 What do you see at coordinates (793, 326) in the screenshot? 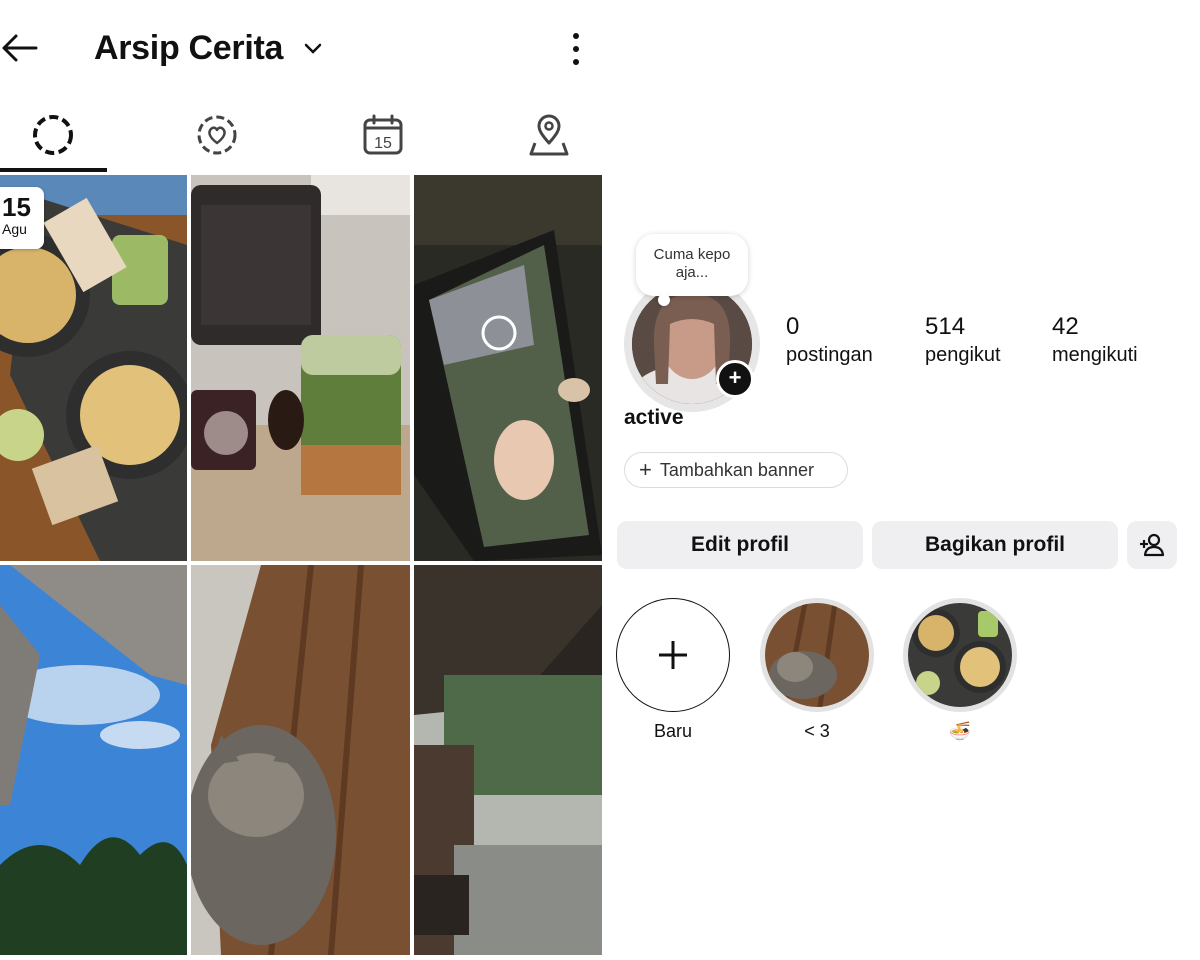
I see `stat-posts-count: 0` at bounding box center [793, 326].